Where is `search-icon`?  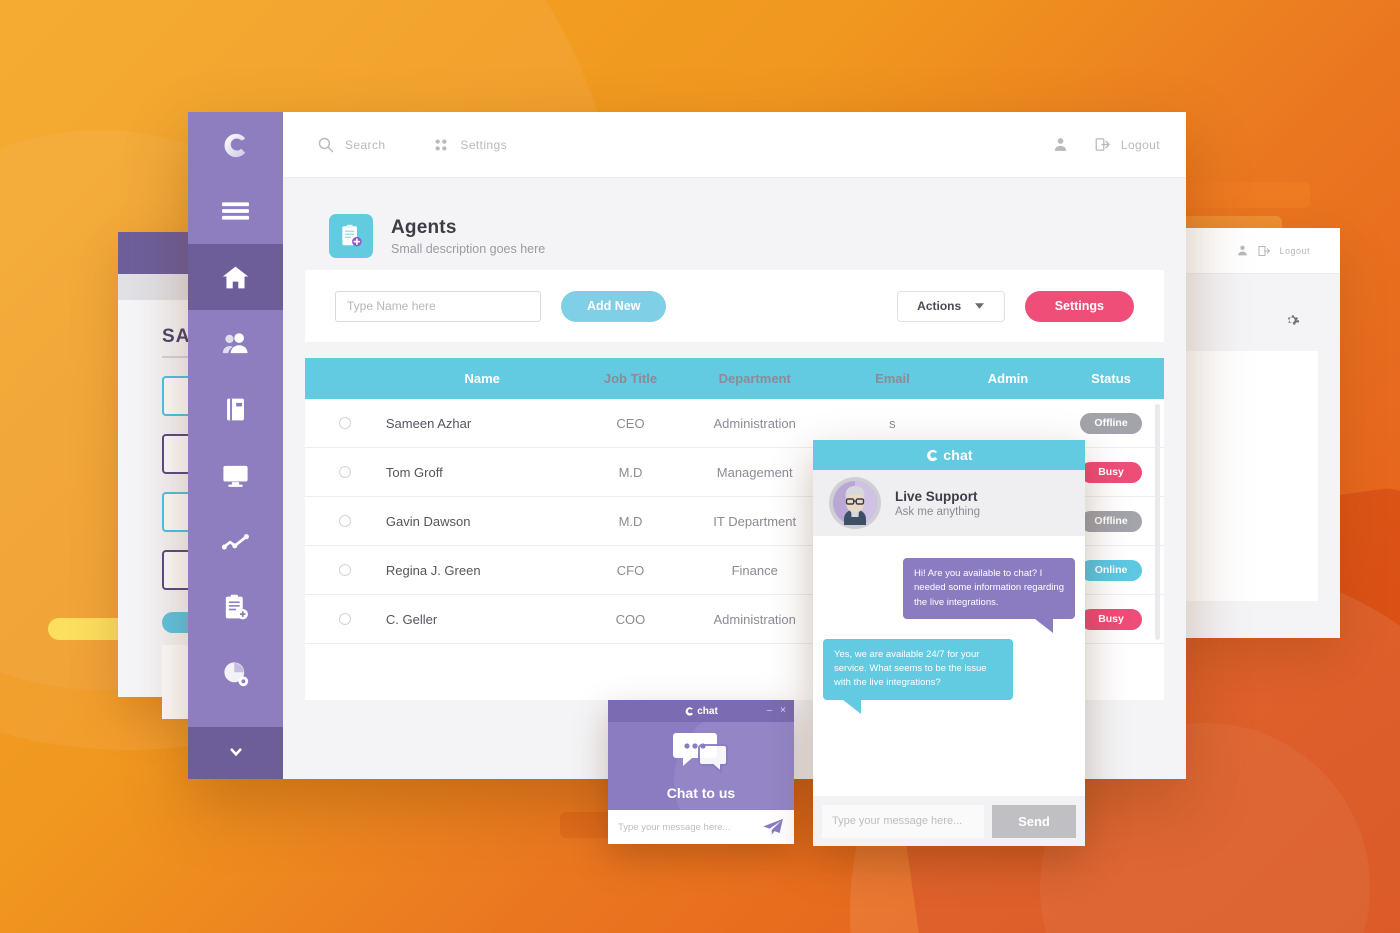
search-icon is located at coordinates (326, 145).